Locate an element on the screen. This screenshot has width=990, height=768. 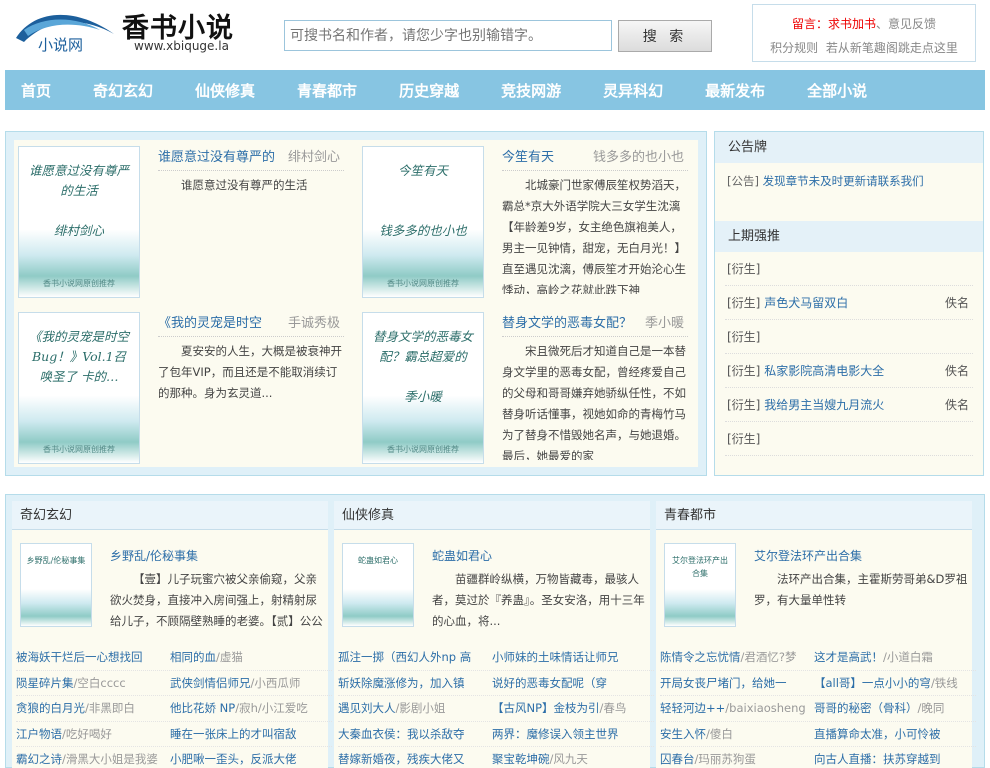
list-item-author: /小江爱吃 is located at coordinates (282, 708).